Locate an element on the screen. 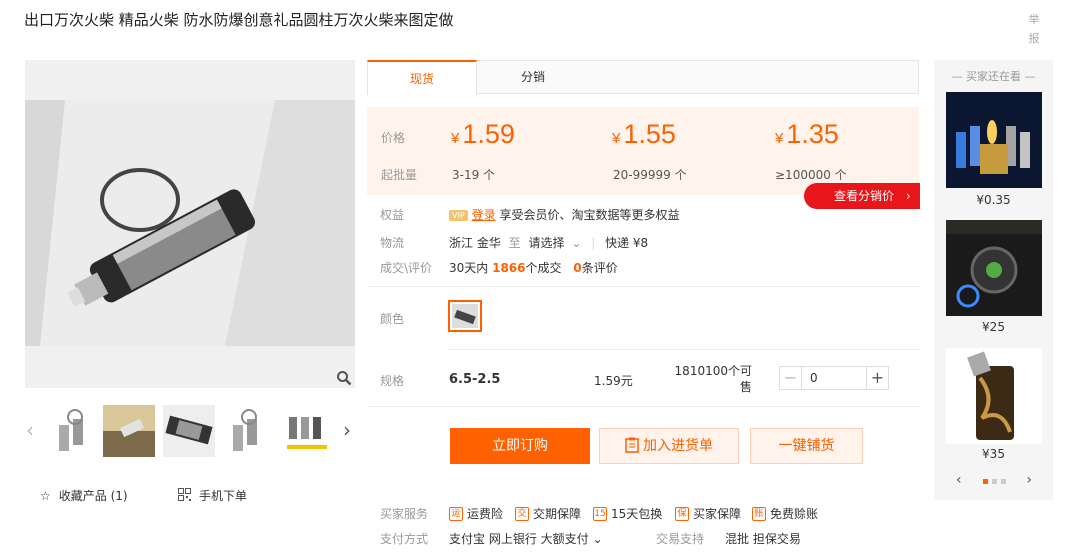 This screenshot has height=558, width=1080. trade-support-label: 交易支持 is located at coordinates (680, 539).